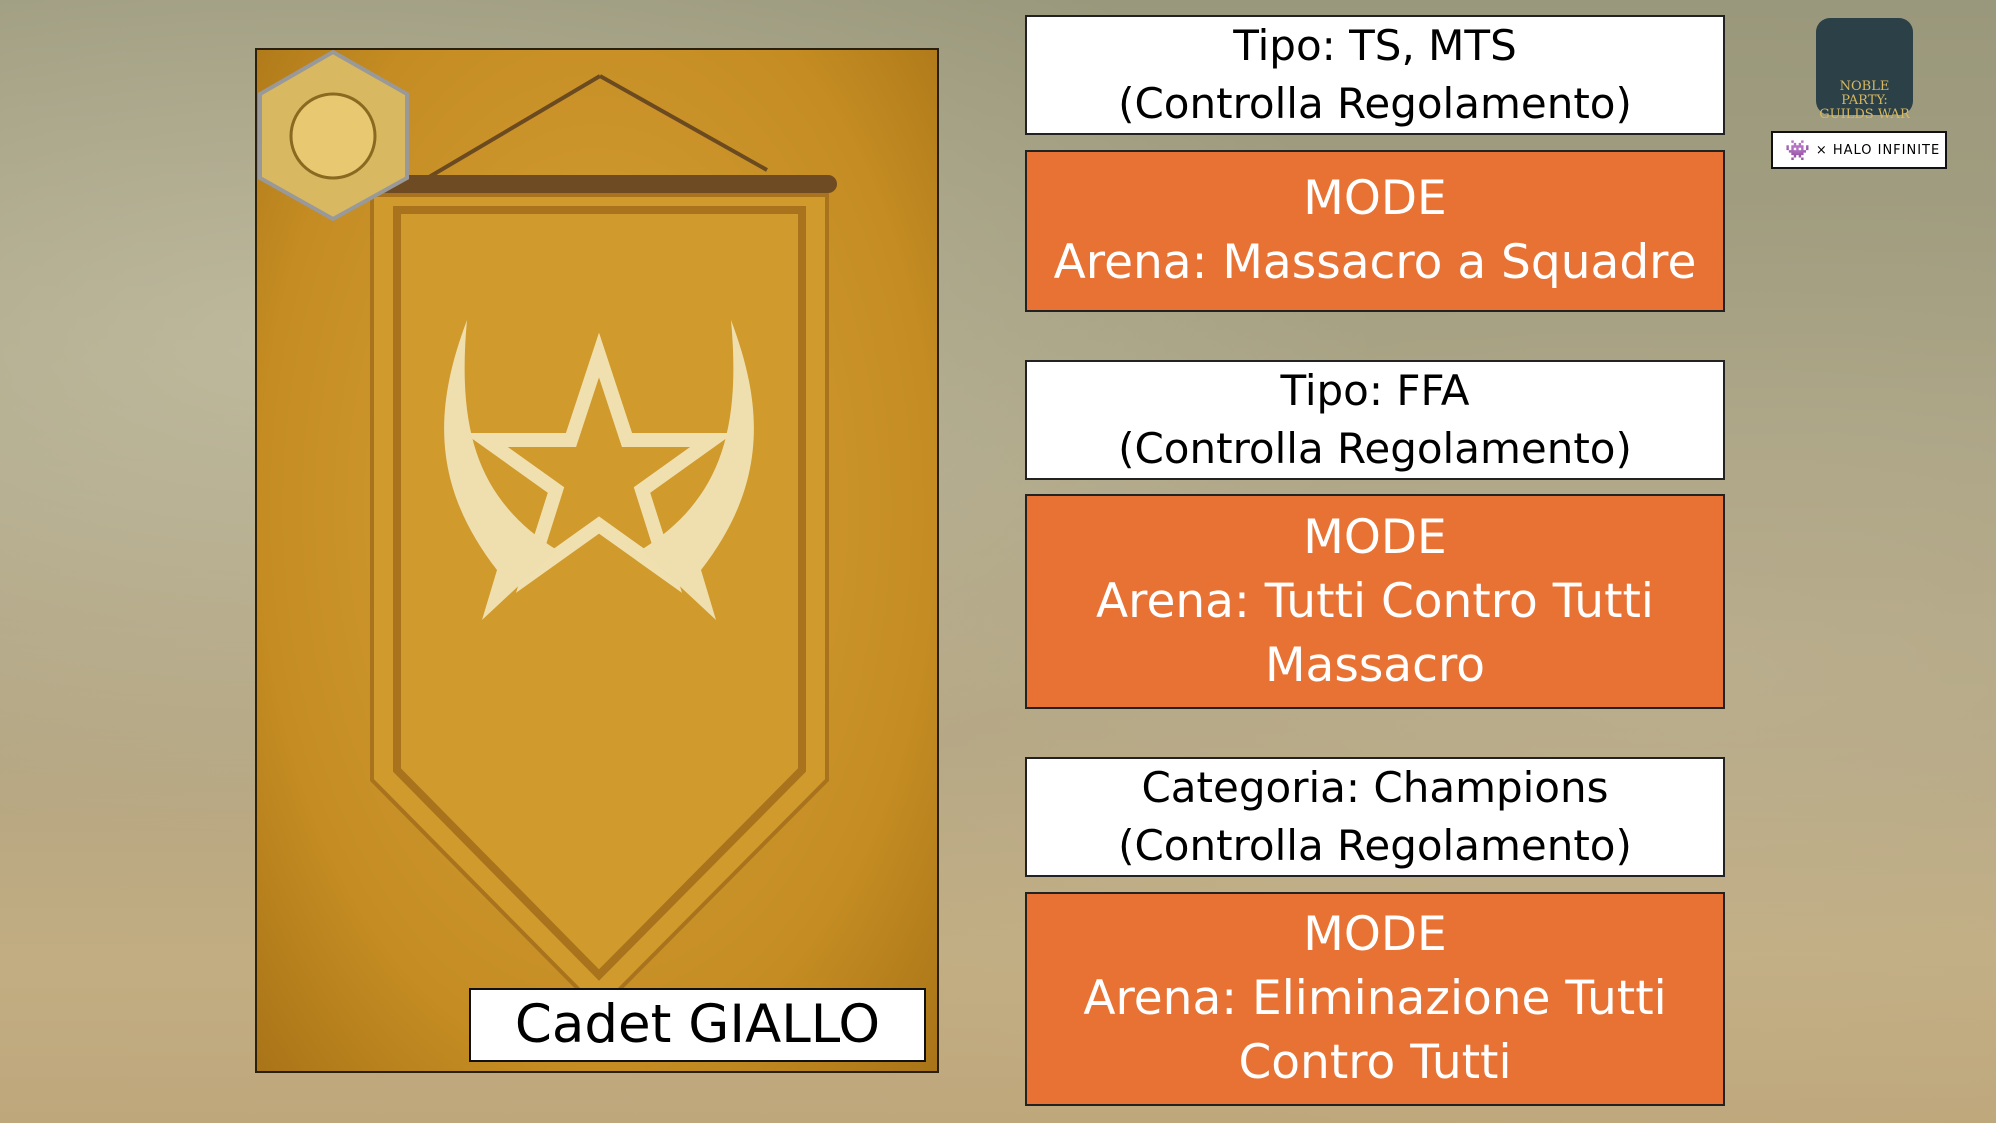 This screenshot has width=1996, height=1123. I want to click on mode-line: Arena: Eliminazione Tutti, so click(1375, 998).